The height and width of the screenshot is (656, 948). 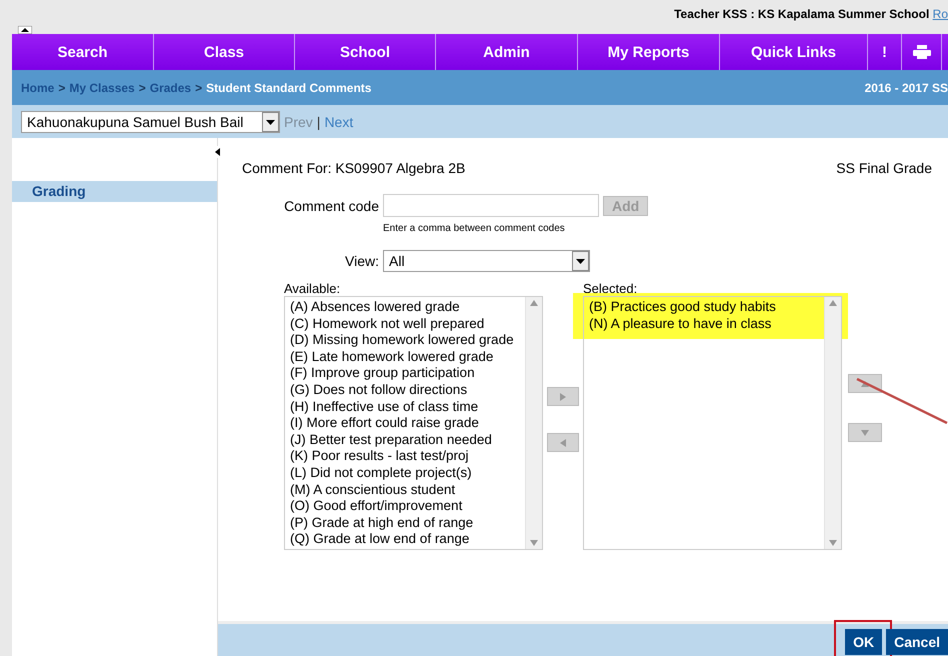 I want to click on list-option: (P) Grade at high end of range, so click(x=405, y=523).